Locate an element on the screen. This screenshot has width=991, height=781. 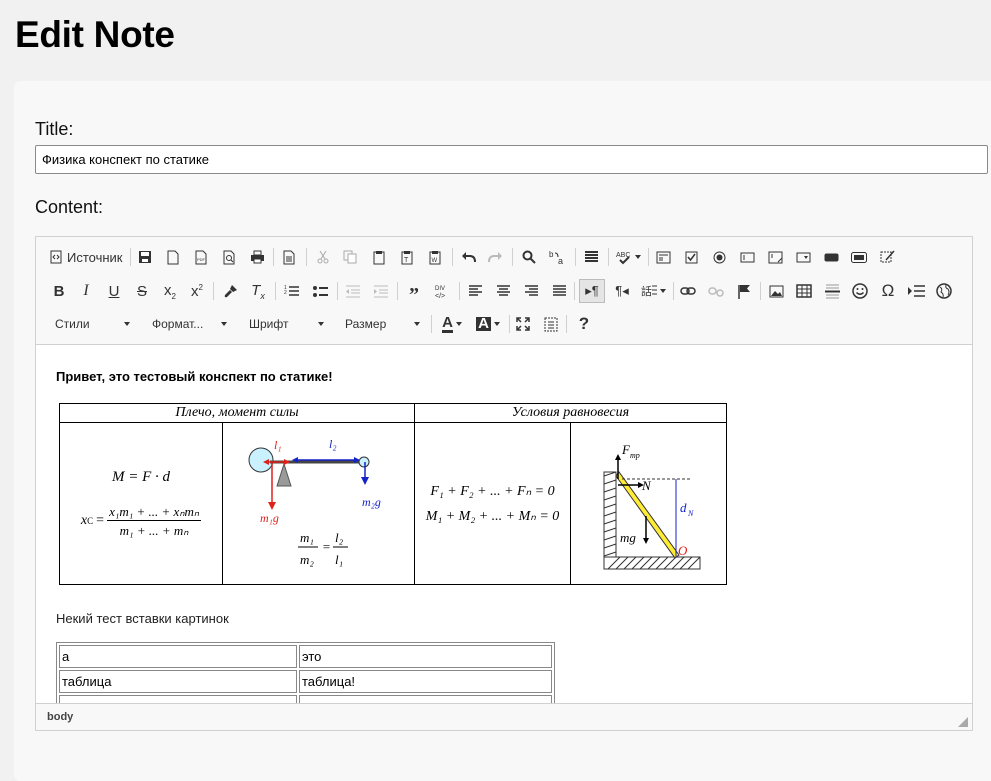
print-button is located at coordinates (257, 257).